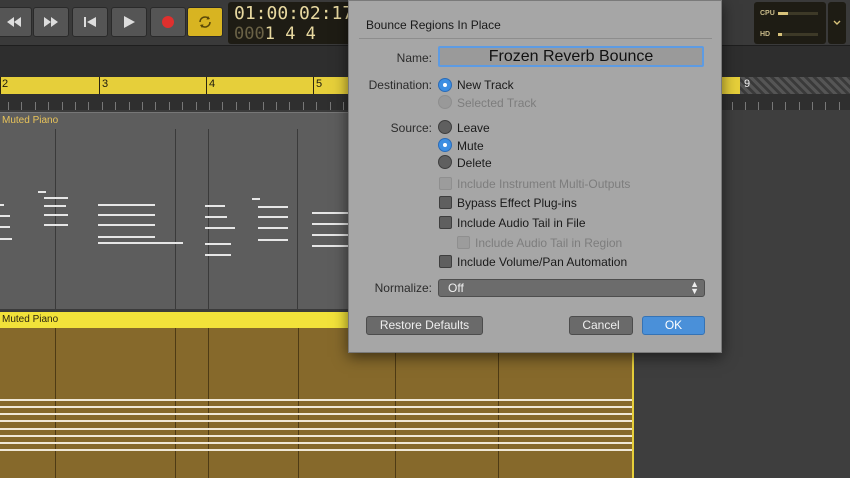 The height and width of the screenshot is (478, 850). Describe the element at coordinates (445, 162) in the screenshot. I see `source-delete-radio` at that location.